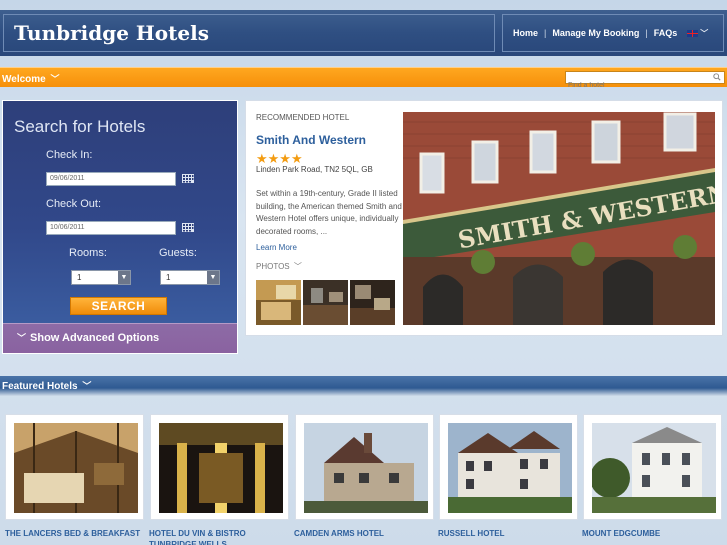 This screenshot has width=727, height=545. What do you see at coordinates (595, 33) in the screenshot?
I see `nav-manage-booking-link: Manage My Booking` at bounding box center [595, 33].